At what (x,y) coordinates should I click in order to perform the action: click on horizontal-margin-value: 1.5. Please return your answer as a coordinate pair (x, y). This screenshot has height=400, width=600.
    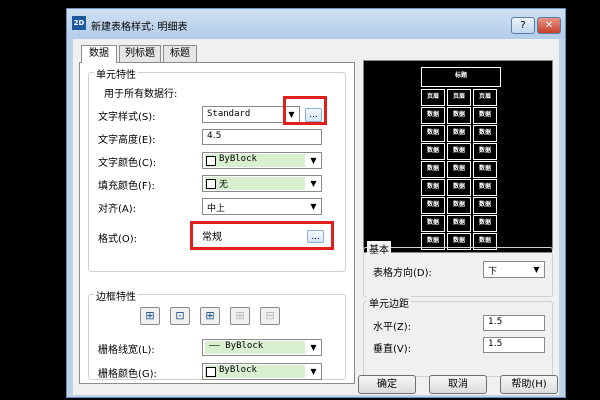
    Looking at the image, I should click on (495, 322).